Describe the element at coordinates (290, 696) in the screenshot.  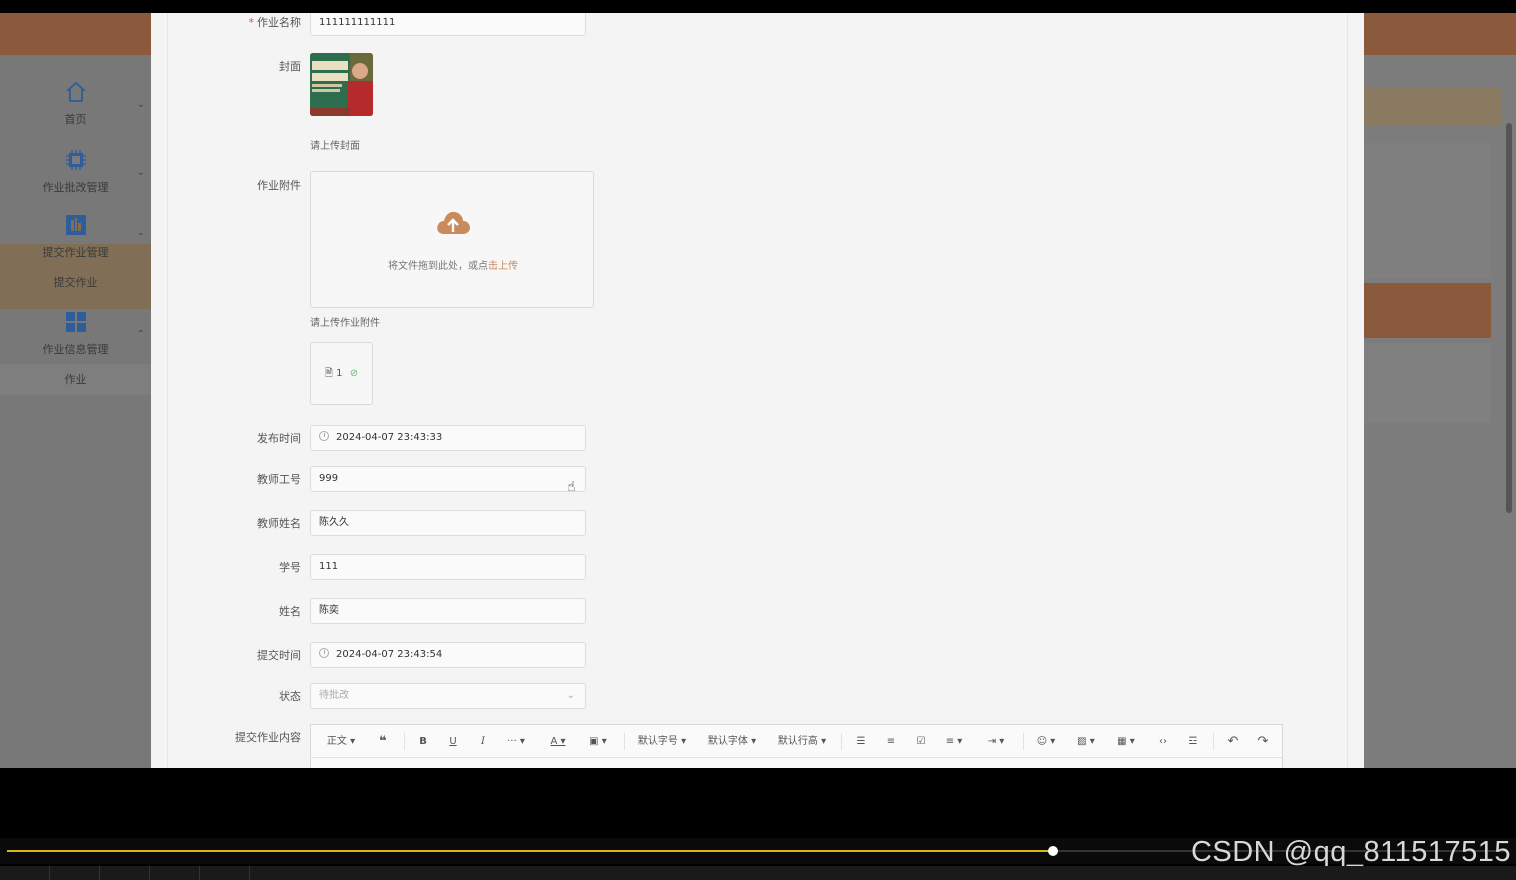
I see `status-label: 状态` at that location.